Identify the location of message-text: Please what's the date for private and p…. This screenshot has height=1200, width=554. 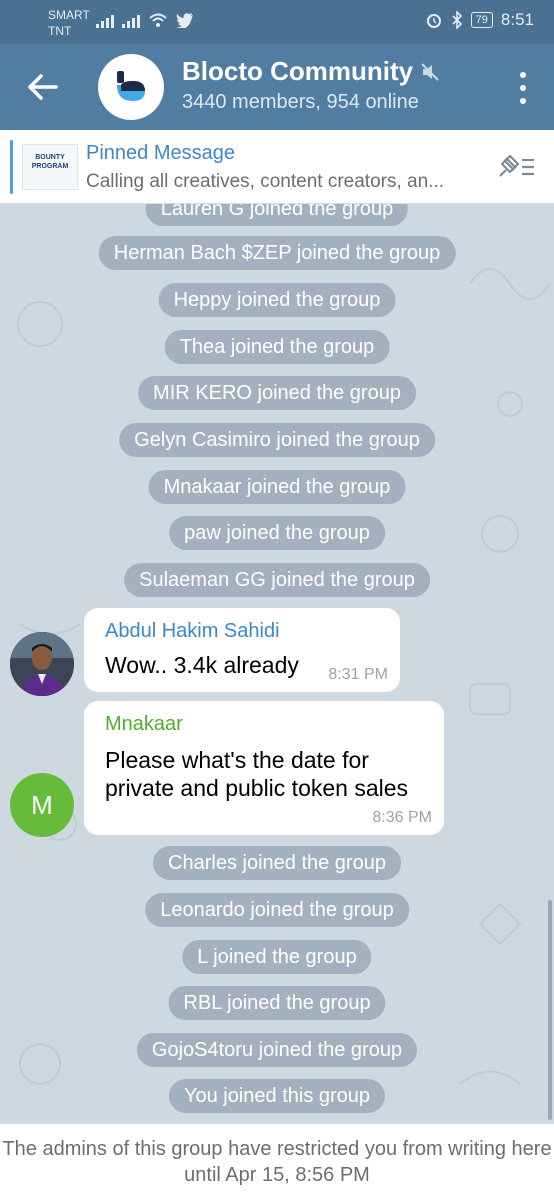
(257, 774).